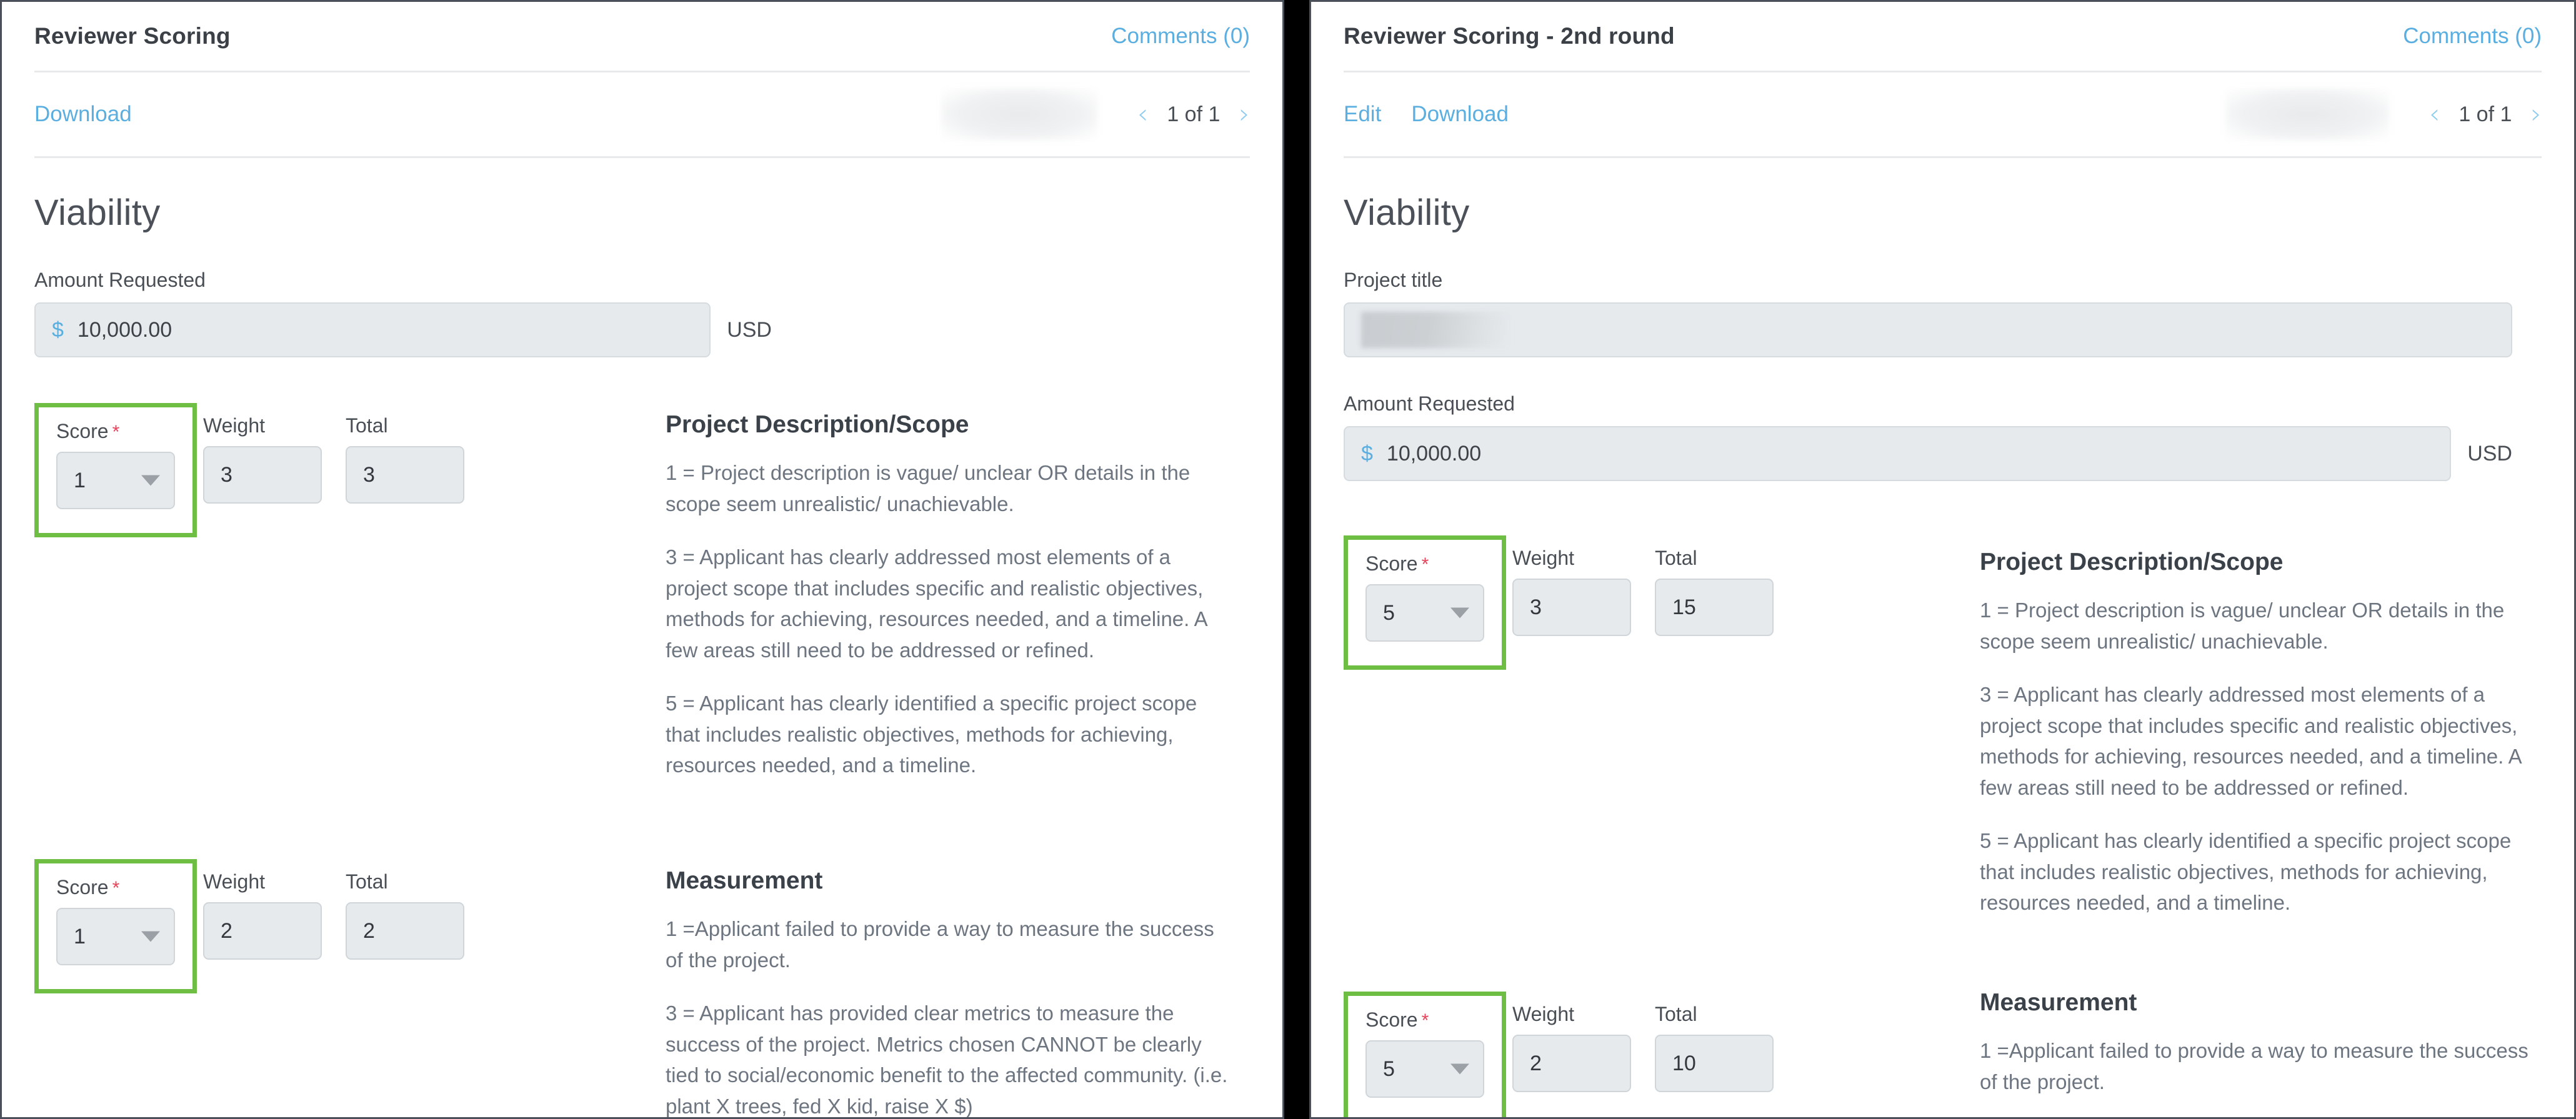 This screenshot has width=2576, height=1119. What do you see at coordinates (2489, 453) in the screenshot?
I see `currency-code-label: USD` at bounding box center [2489, 453].